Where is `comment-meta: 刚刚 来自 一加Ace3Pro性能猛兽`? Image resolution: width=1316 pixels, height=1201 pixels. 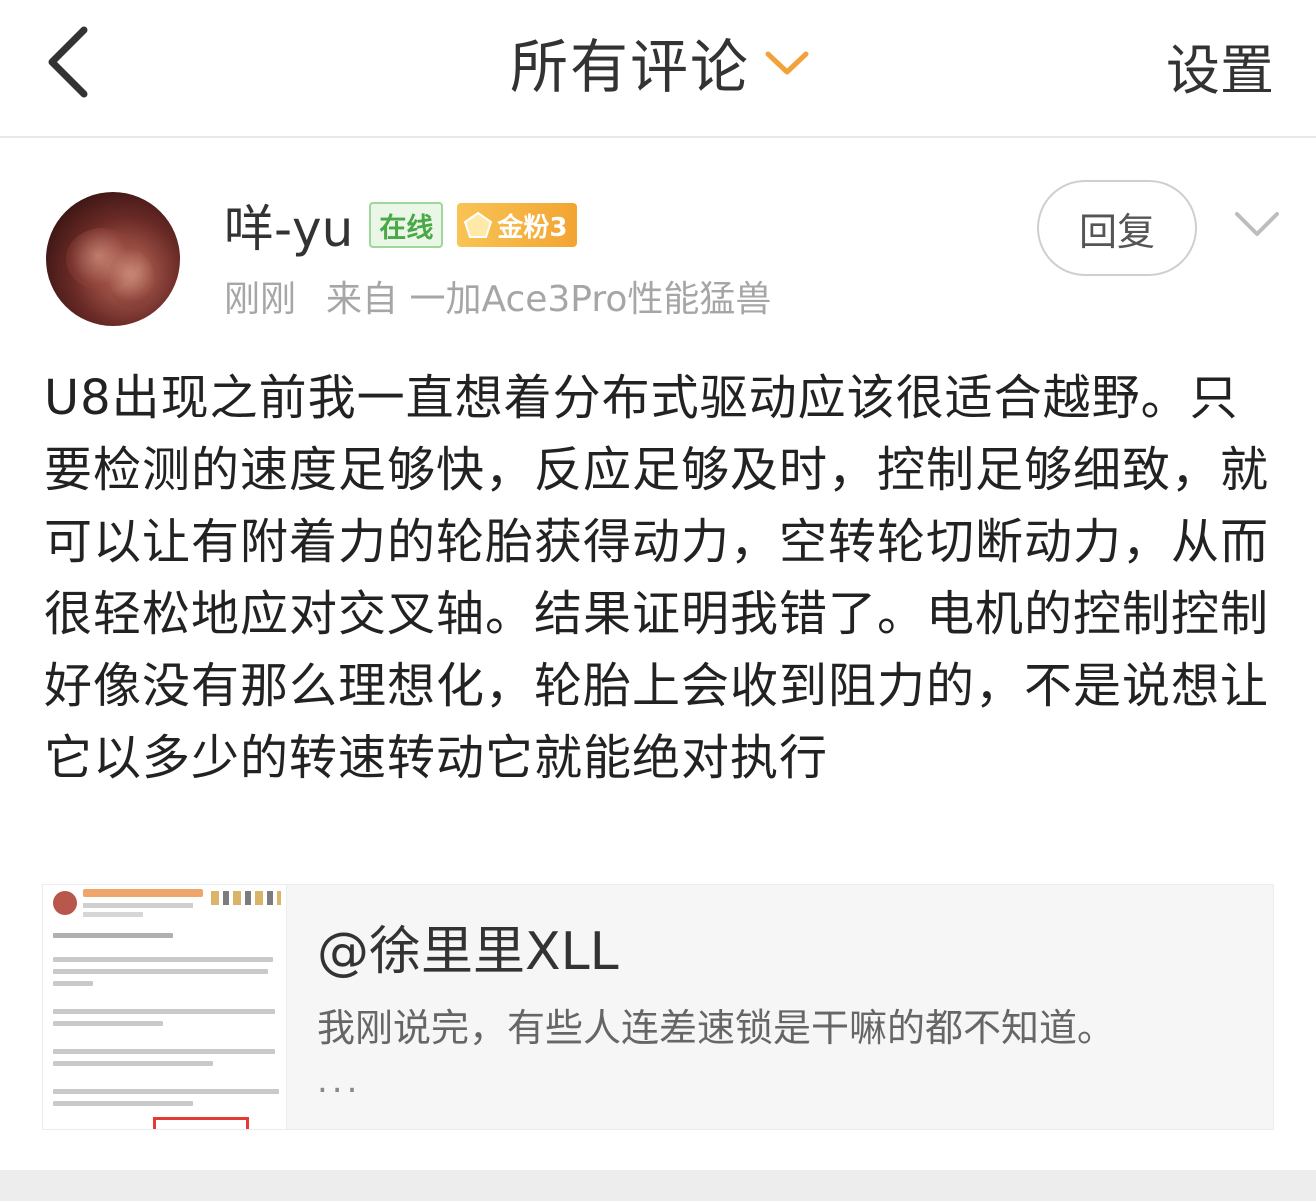
comment-meta: 刚刚 来自 一加Ace3Pro性能猛兽 is located at coordinates (497, 296).